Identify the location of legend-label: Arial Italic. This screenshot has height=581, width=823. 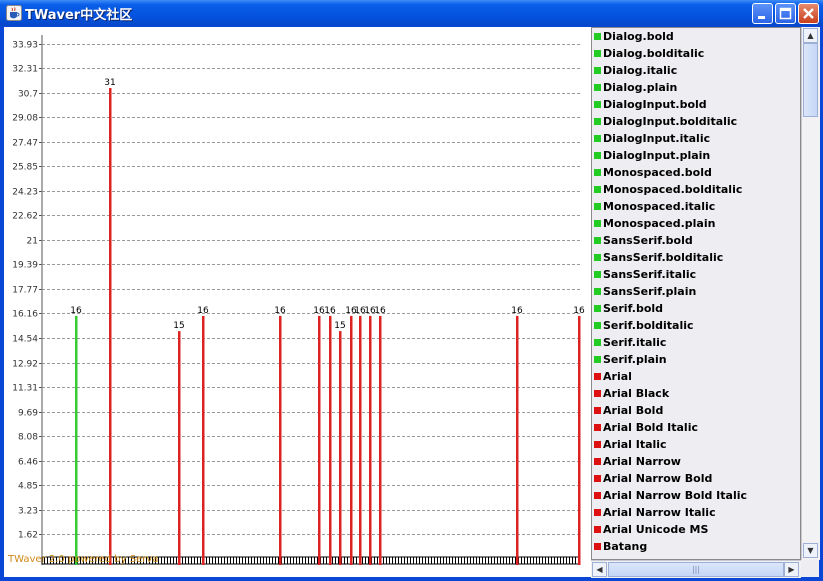
(635, 444).